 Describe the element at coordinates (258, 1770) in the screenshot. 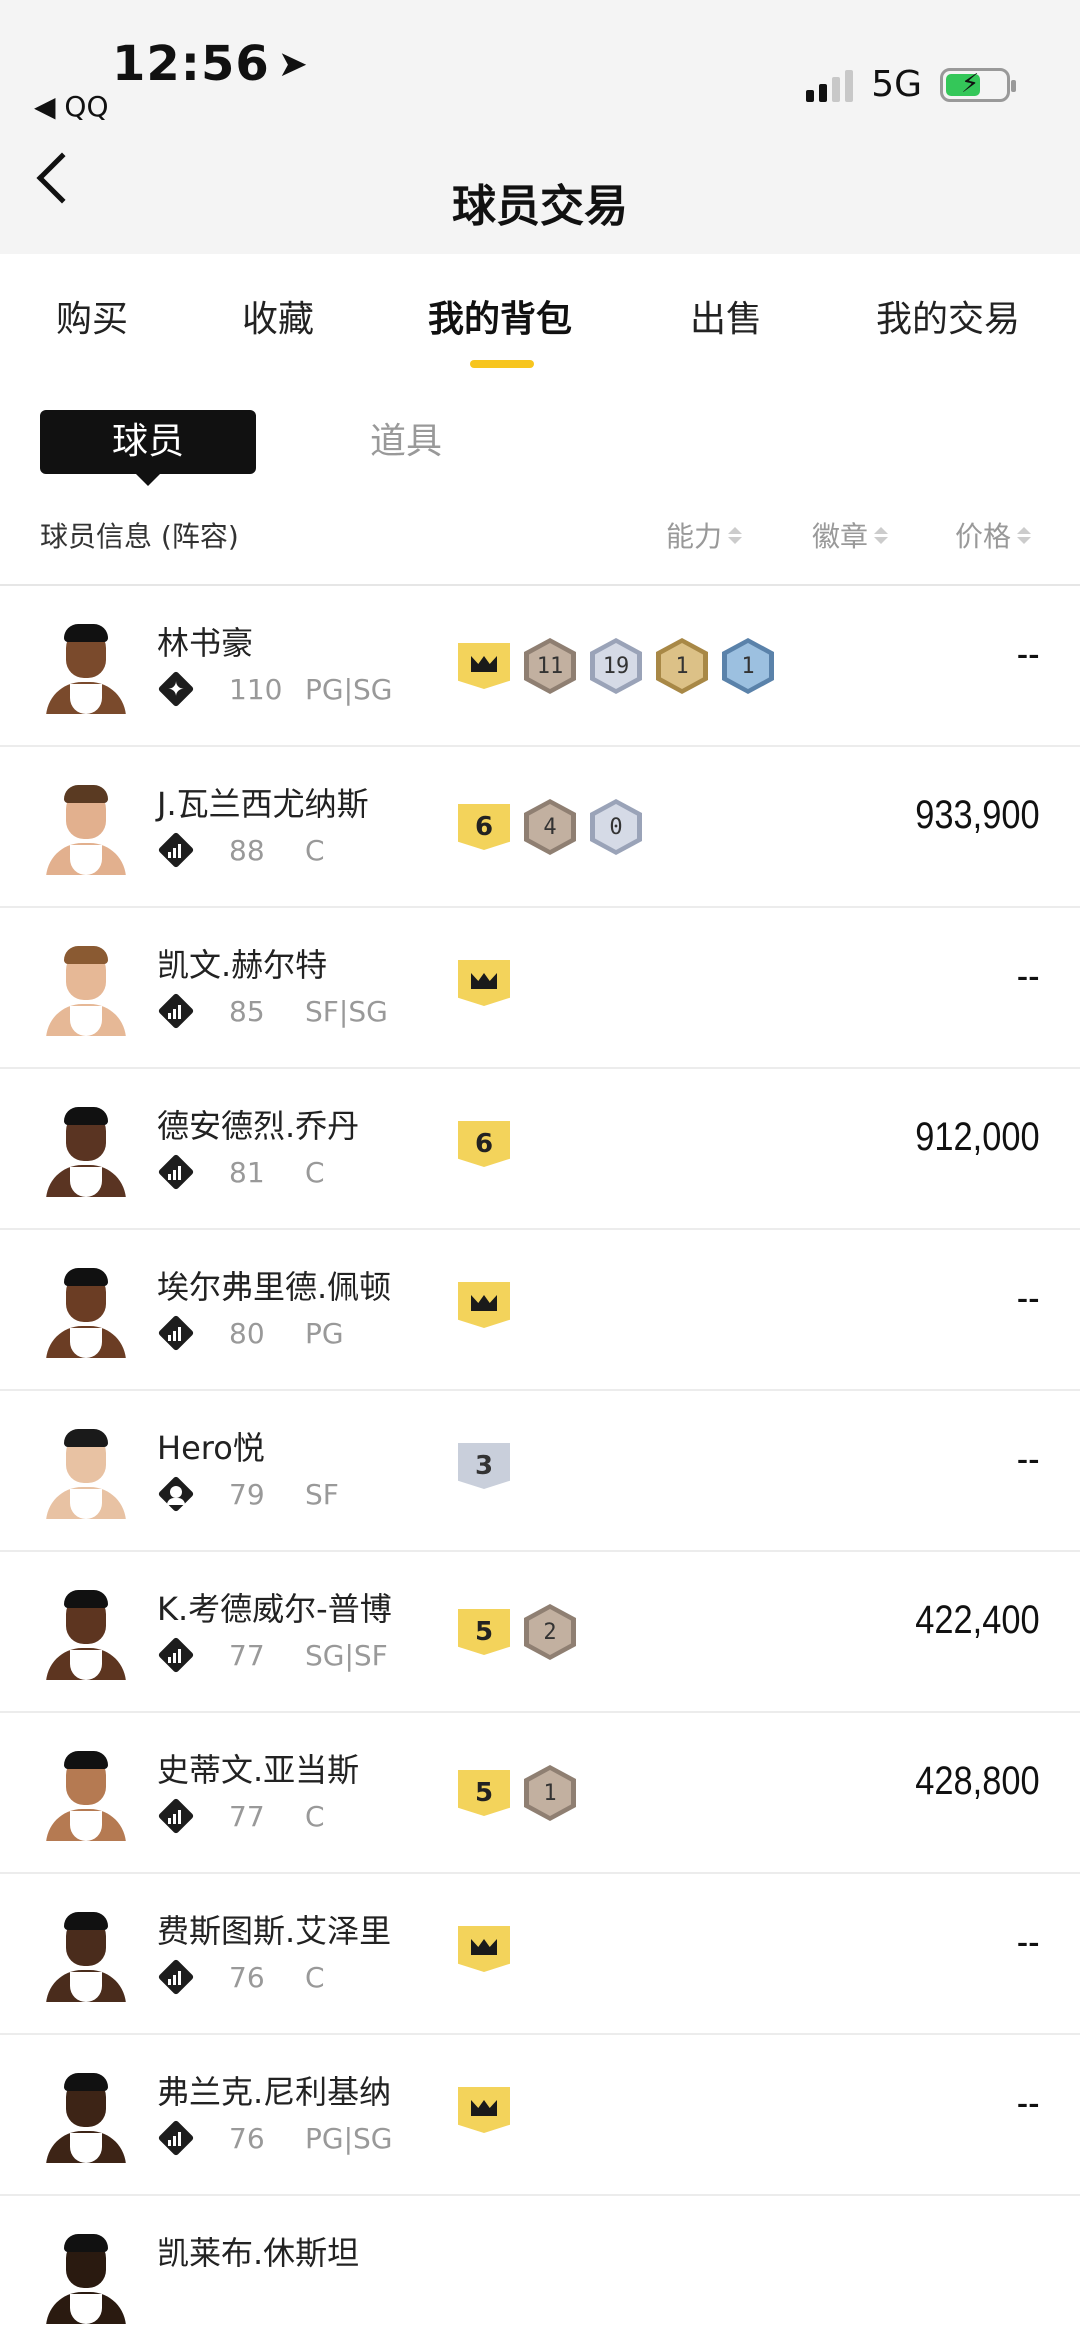

I see `player-name: 史蒂文.亚当斯` at that location.